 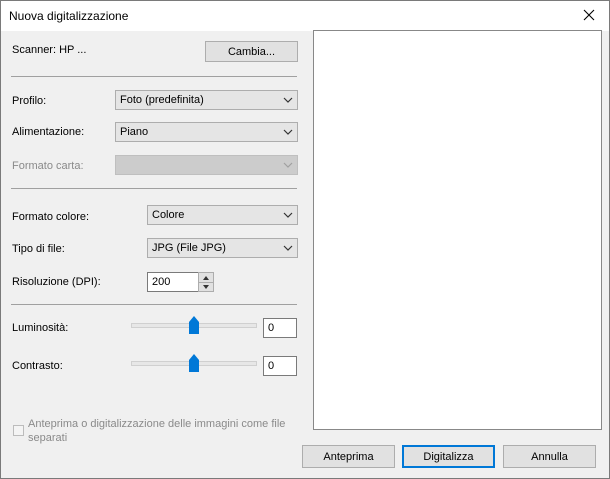 What do you see at coordinates (280, 328) in the screenshot?
I see `brightness-value-field: 0` at bounding box center [280, 328].